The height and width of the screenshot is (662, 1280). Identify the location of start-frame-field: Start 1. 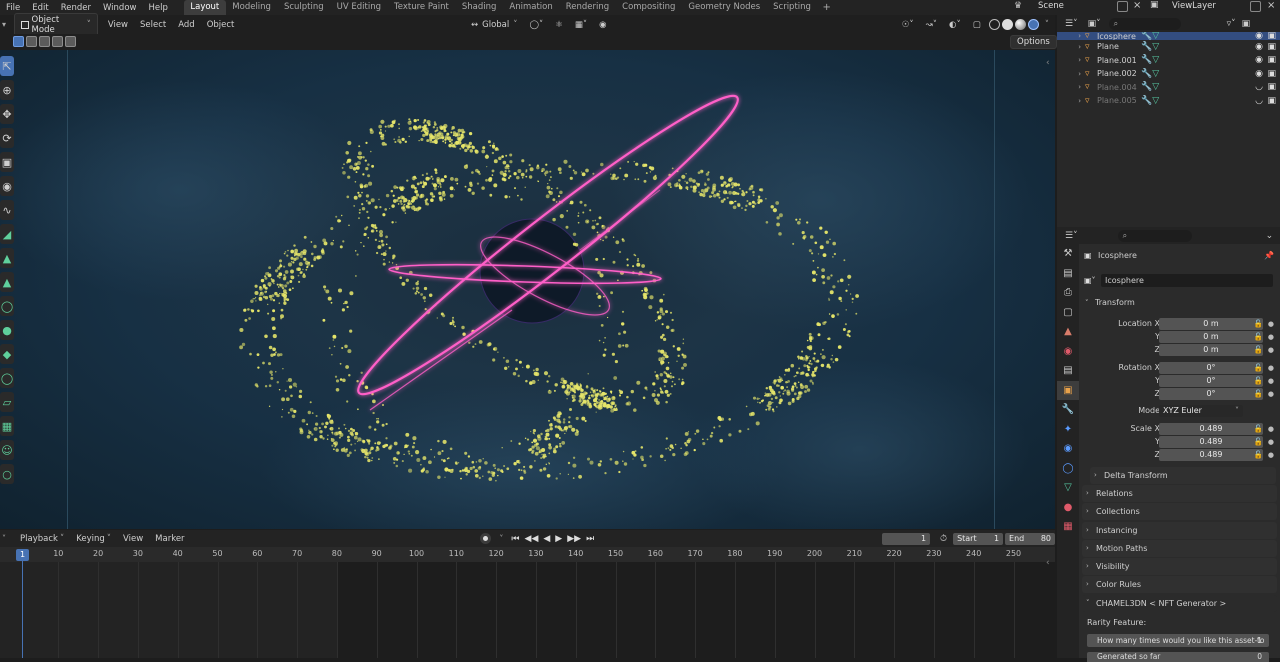
(978, 538).